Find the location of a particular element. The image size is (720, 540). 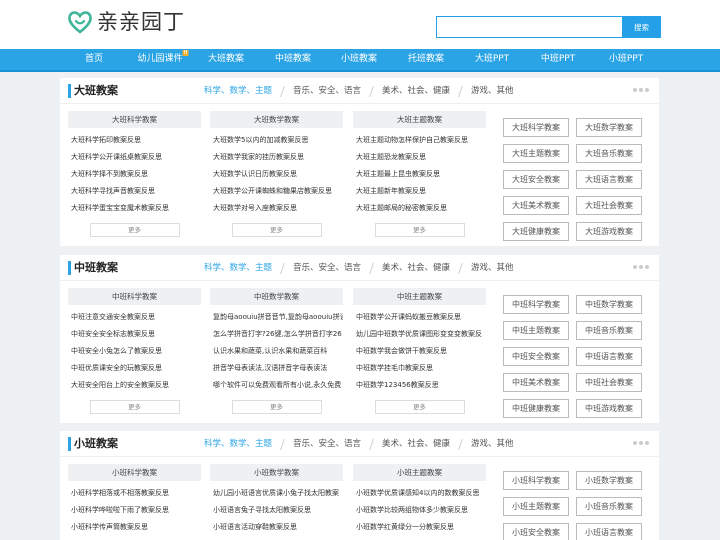

lesson-link: 大班数学我家的挂历教案反思 is located at coordinates (276, 157).